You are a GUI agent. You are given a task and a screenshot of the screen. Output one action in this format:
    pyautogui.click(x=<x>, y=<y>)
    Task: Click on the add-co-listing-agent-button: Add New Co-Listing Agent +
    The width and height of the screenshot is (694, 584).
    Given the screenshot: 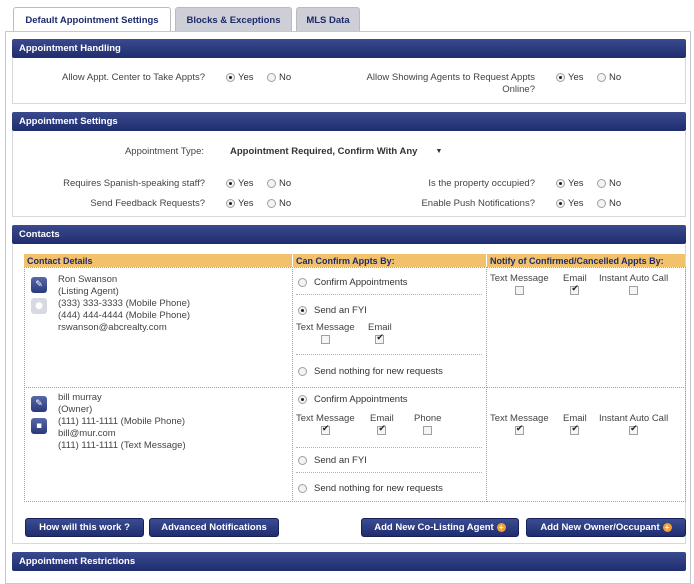 What is the action you would take?
    pyautogui.click(x=440, y=527)
    